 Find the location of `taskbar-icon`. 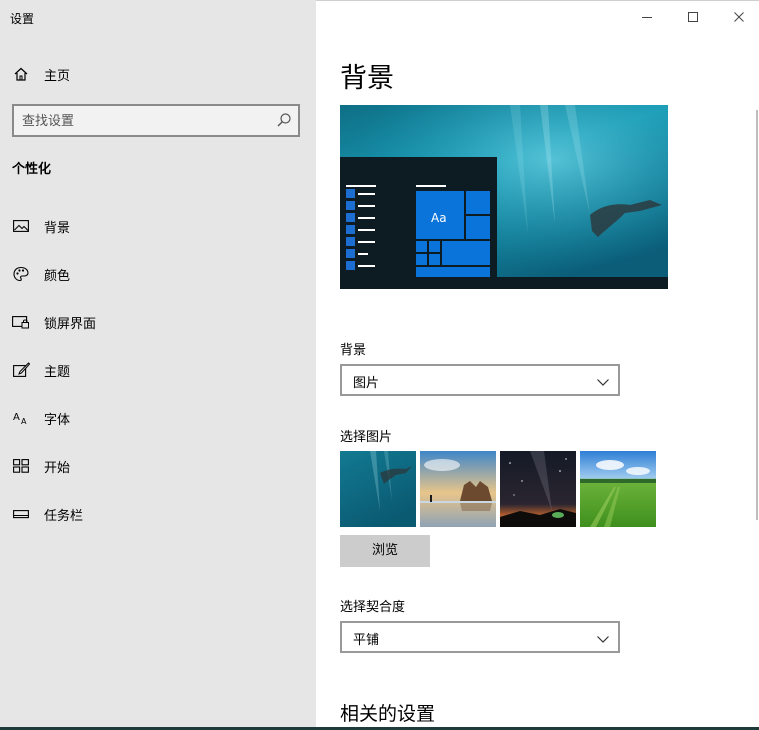

taskbar-icon is located at coordinates (21, 514).